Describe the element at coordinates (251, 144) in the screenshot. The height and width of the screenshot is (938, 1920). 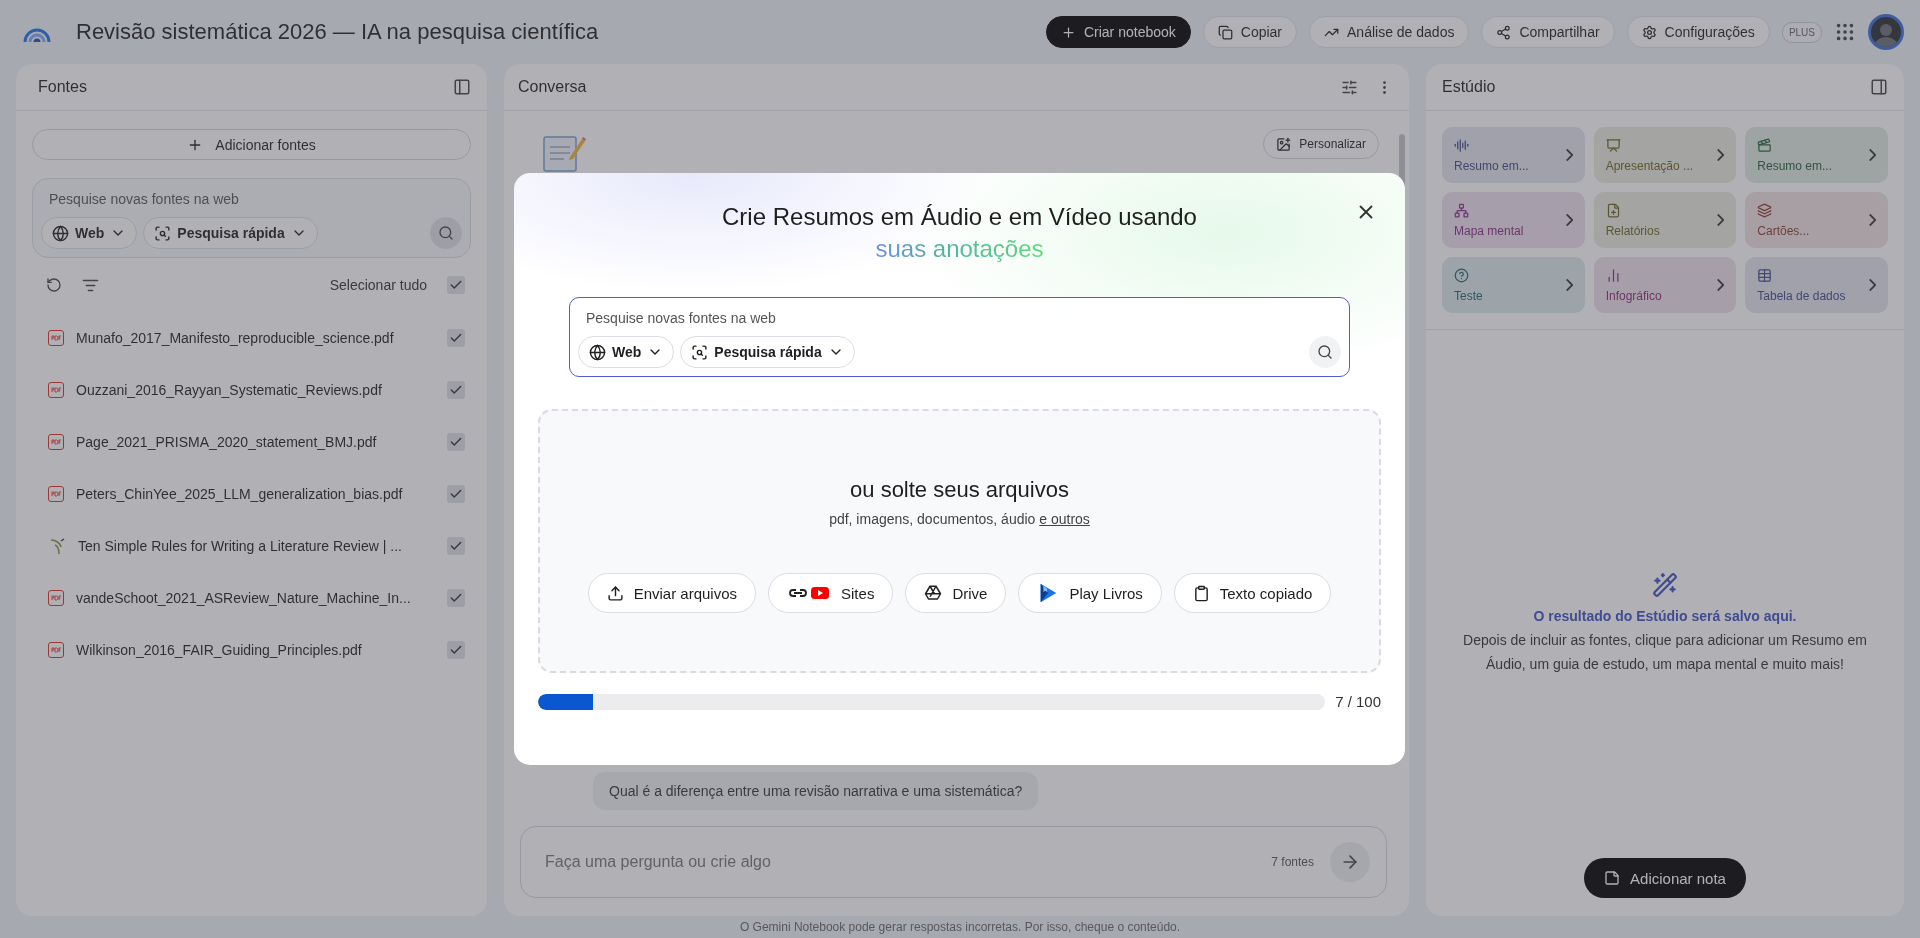
I see `add-sources-button: Adicionar fontes` at that location.